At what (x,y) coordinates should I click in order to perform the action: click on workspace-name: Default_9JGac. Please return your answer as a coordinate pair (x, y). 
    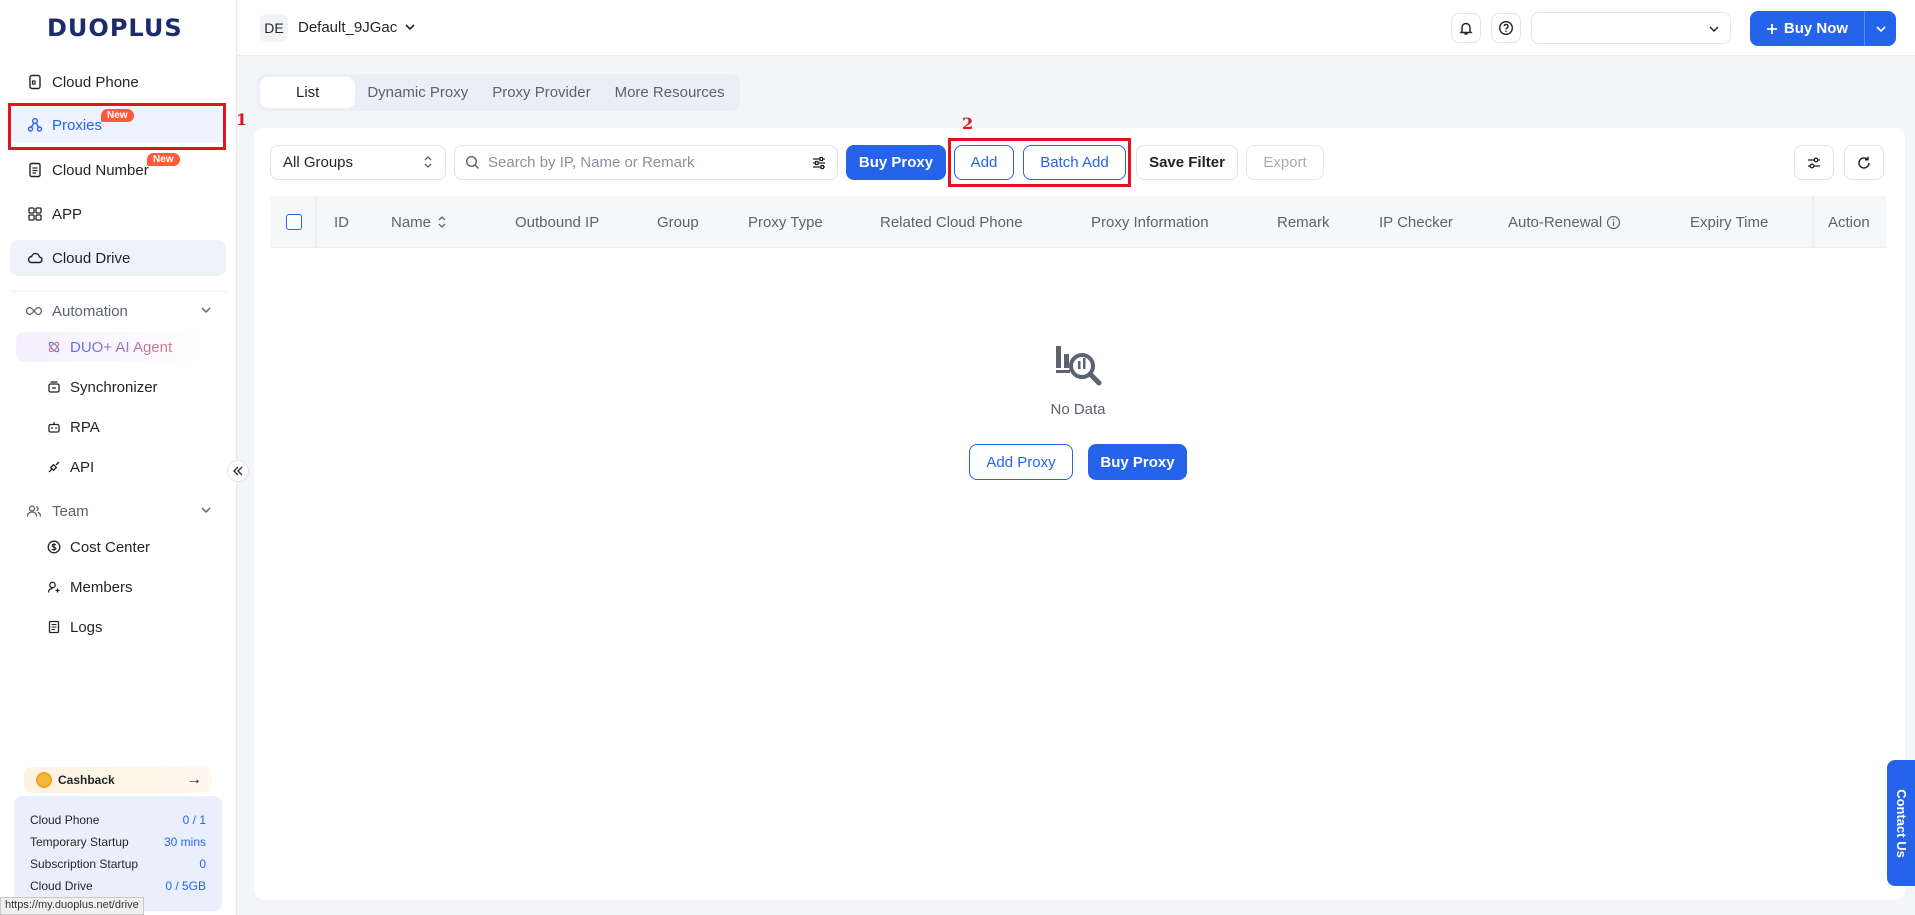
    Looking at the image, I should click on (347, 27).